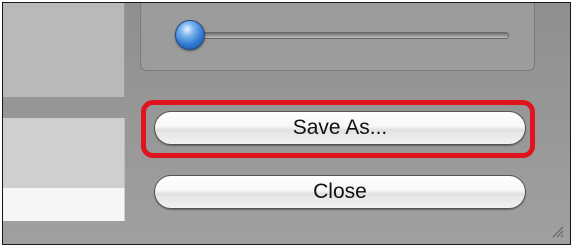  I want to click on resize-grip-icon, so click(557, 231).